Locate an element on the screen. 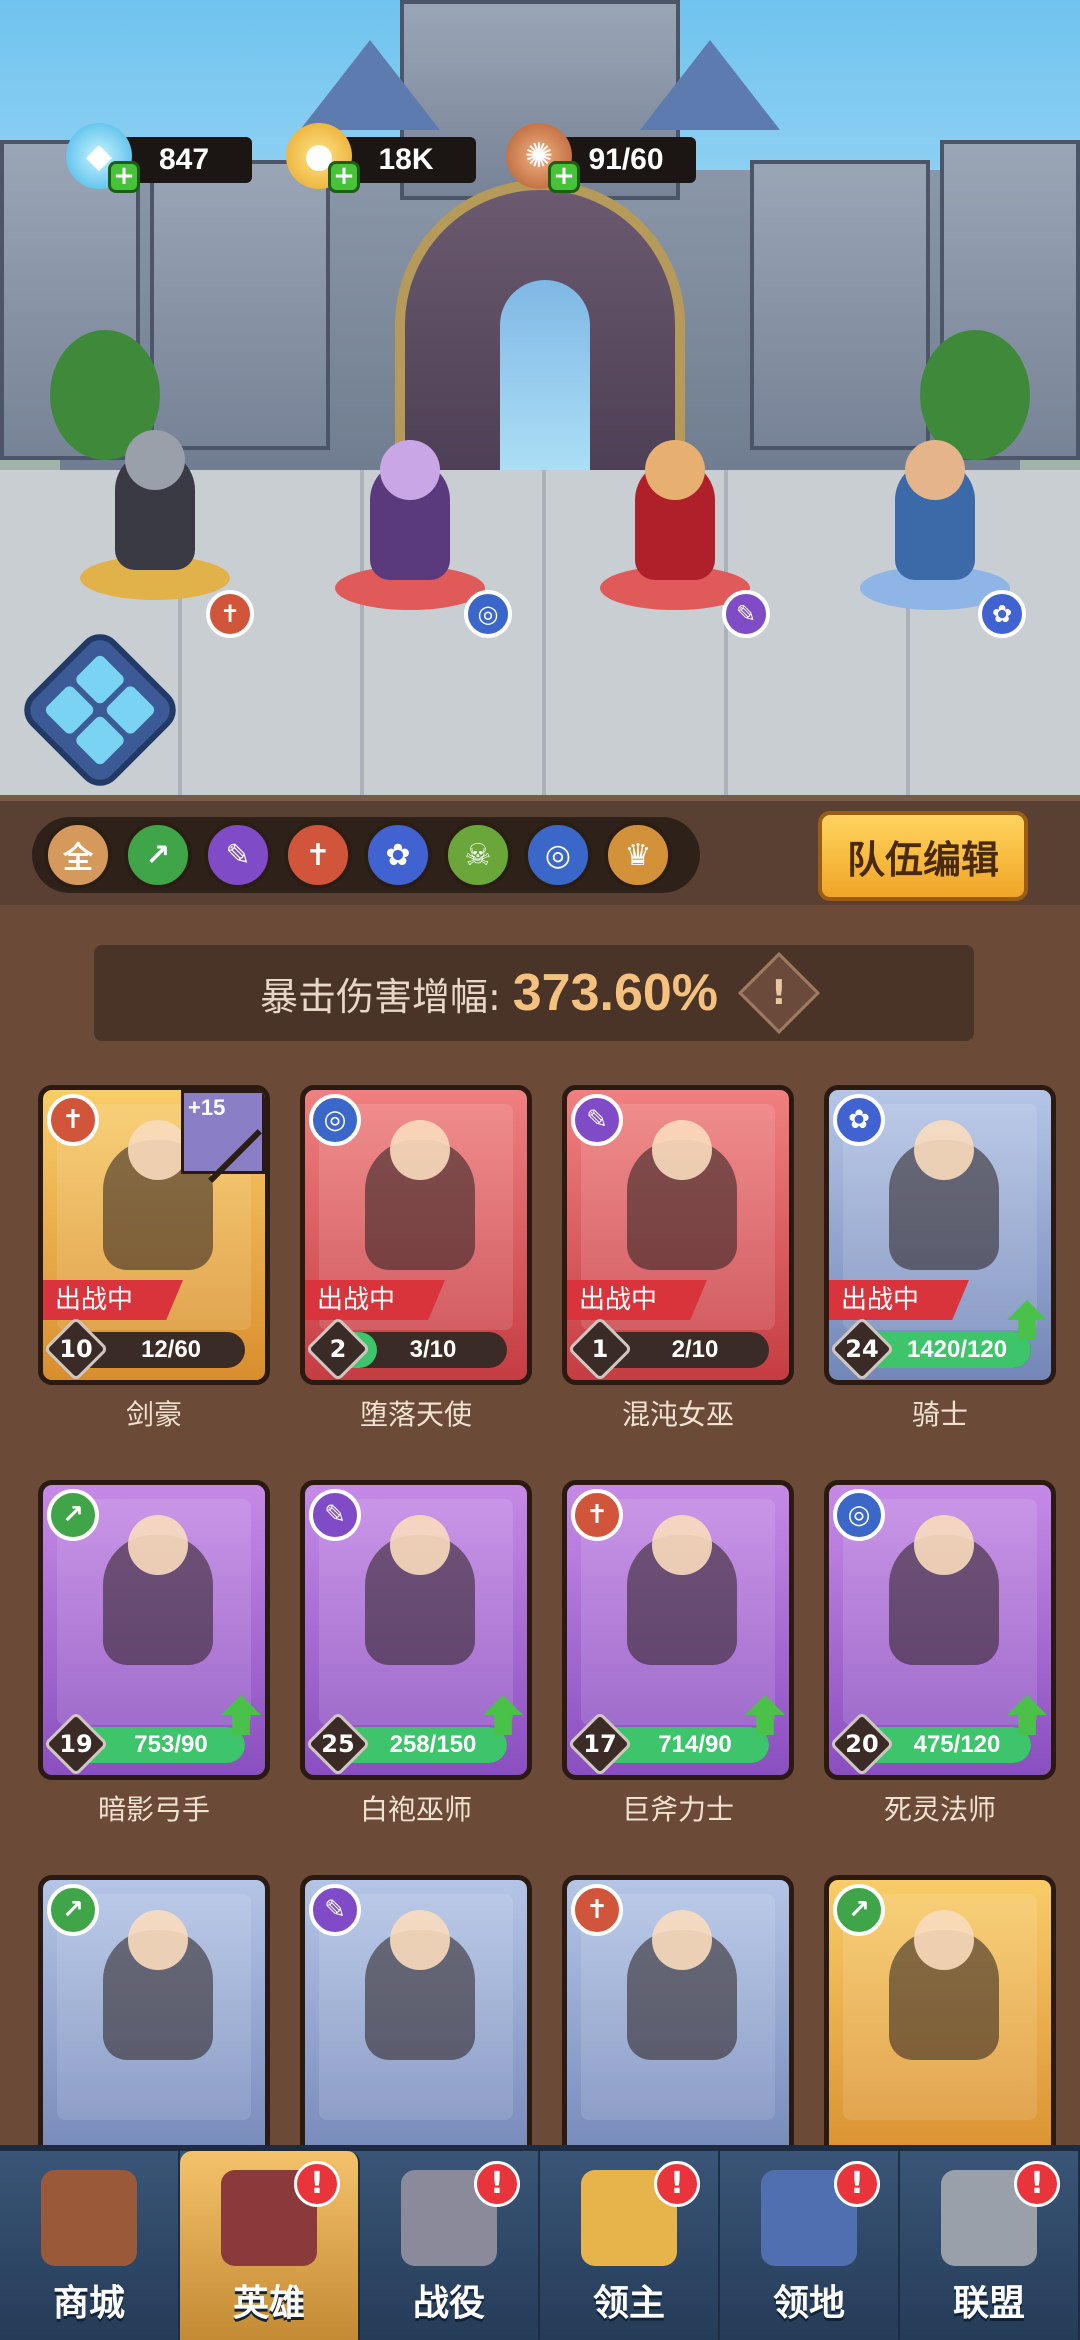  filter-staff-icon: ✎ is located at coordinates (238, 855).